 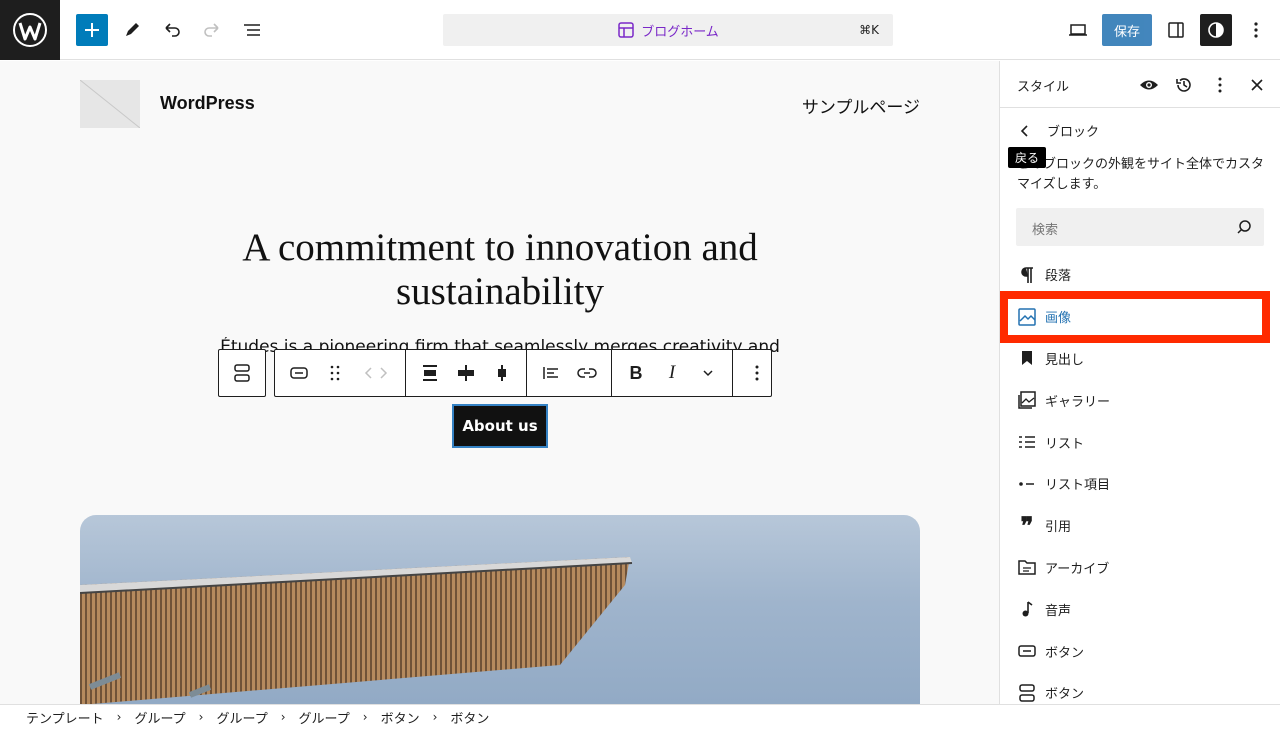 I want to click on close-icon, so click(x=1257, y=85).